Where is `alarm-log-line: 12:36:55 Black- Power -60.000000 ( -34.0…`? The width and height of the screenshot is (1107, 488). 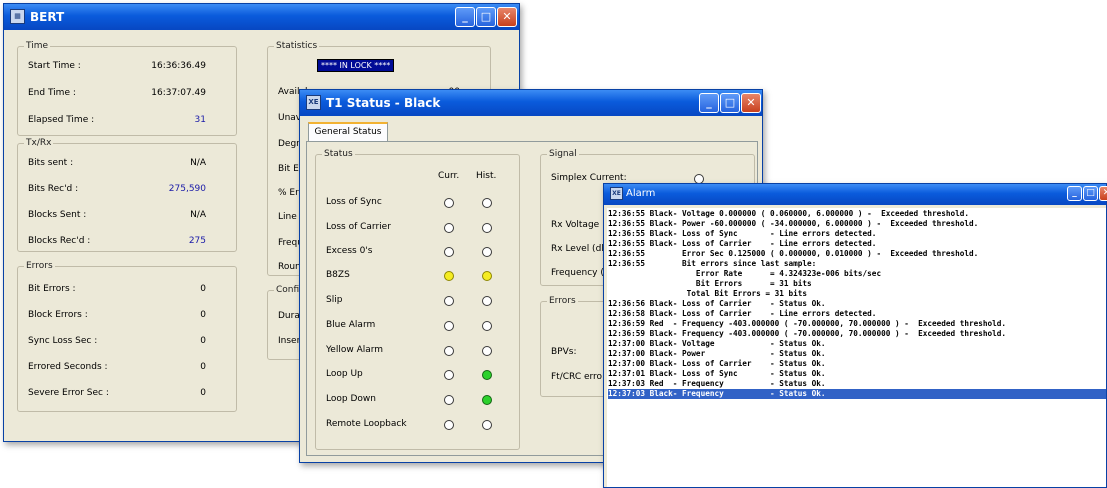 alarm-log-line: 12:36:55 Black- Power -60.000000 ( -34.0… is located at coordinates (793, 223).